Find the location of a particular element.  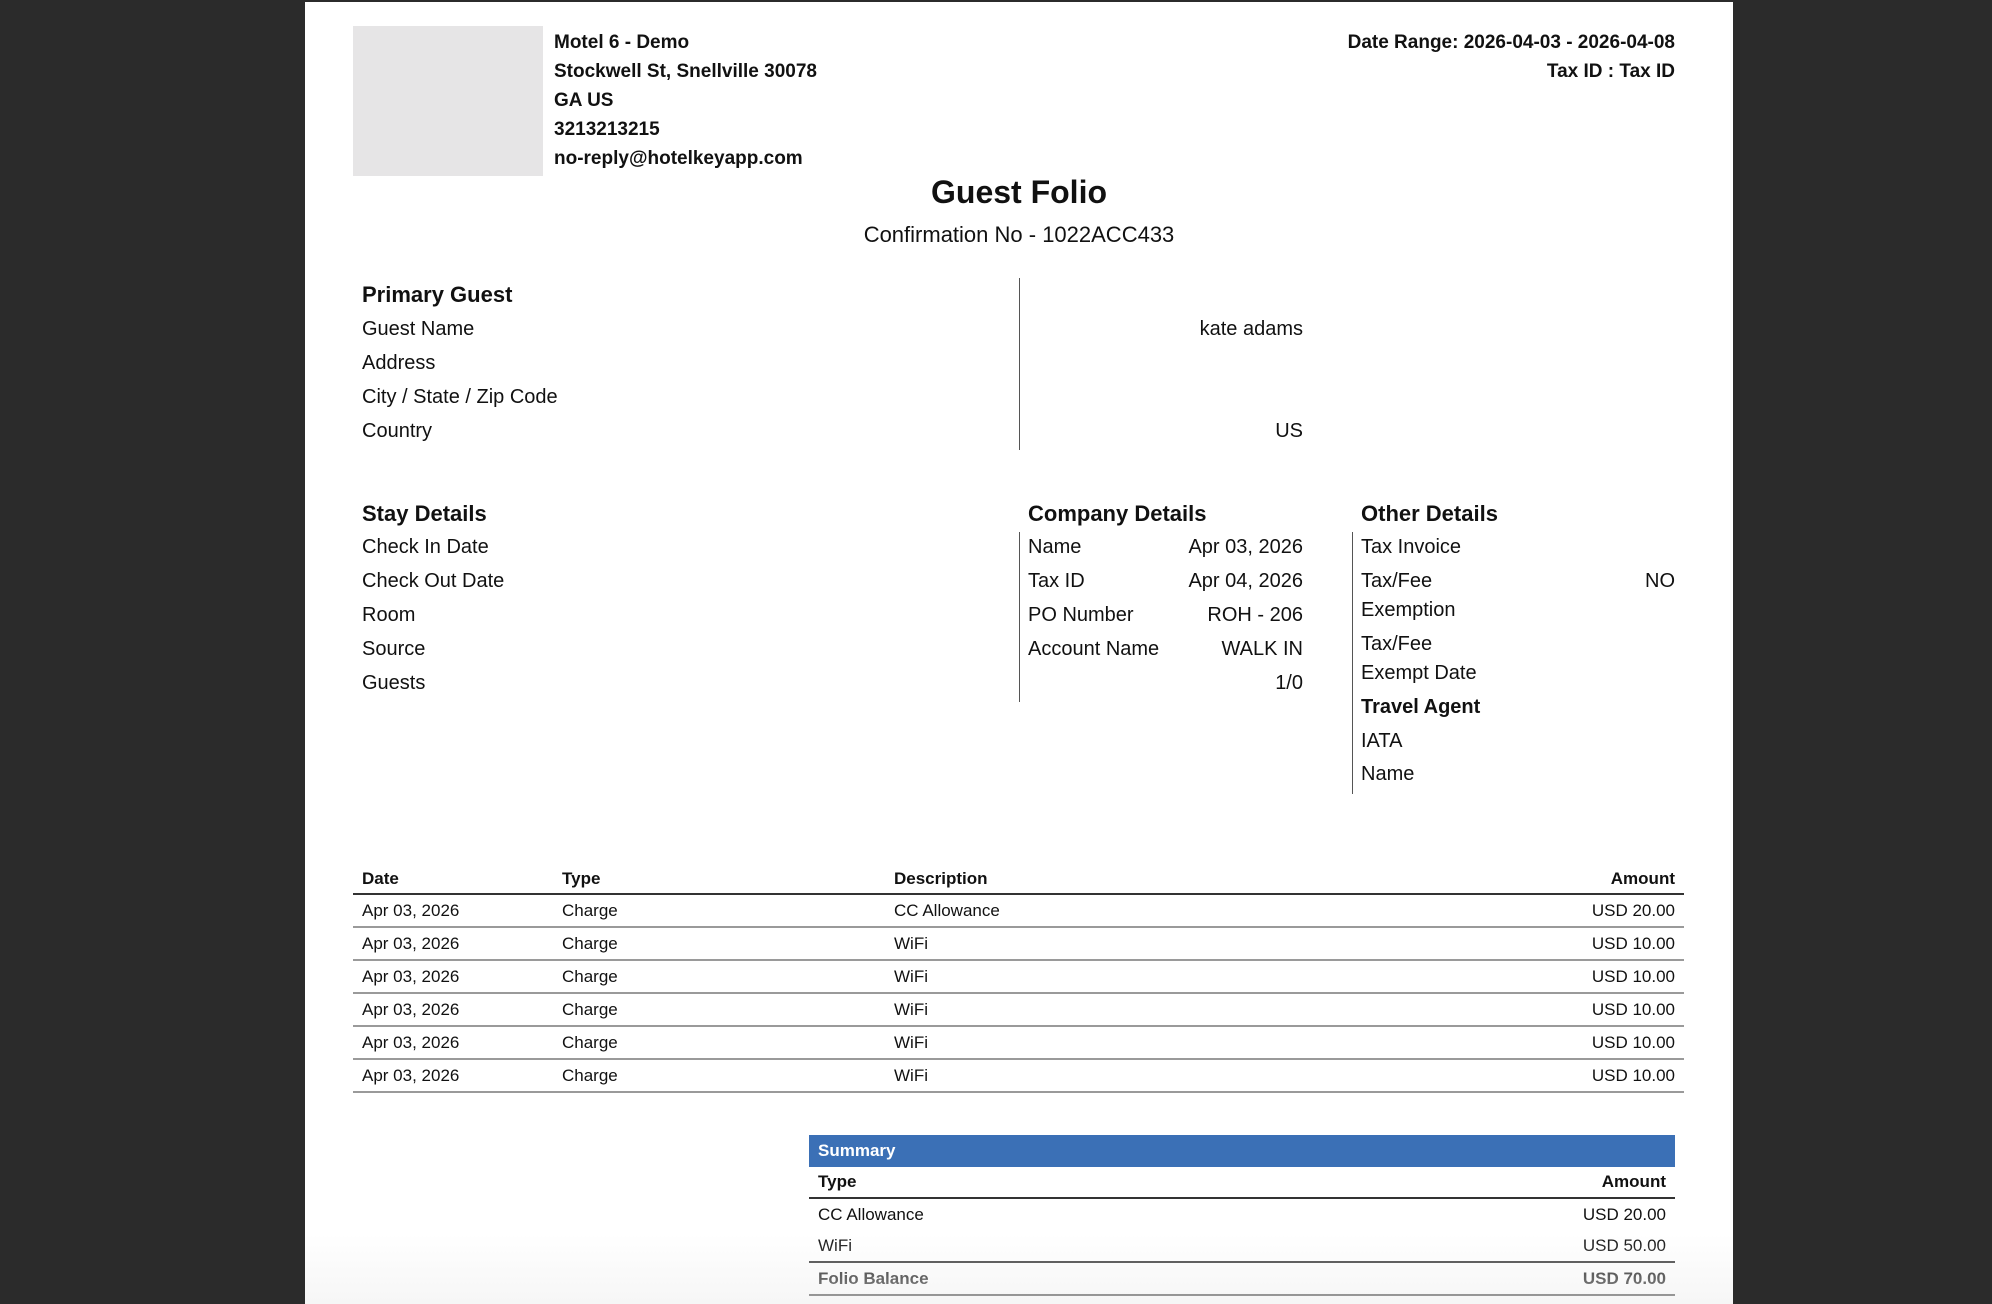

primary-guest-divider is located at coordinates (1019, 364).